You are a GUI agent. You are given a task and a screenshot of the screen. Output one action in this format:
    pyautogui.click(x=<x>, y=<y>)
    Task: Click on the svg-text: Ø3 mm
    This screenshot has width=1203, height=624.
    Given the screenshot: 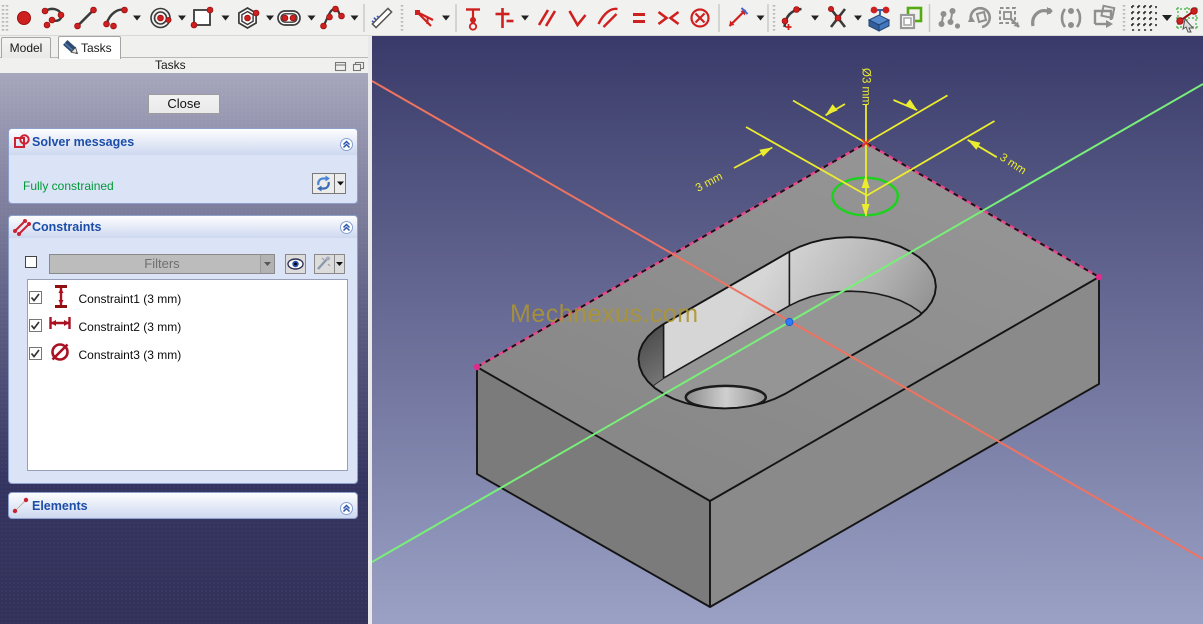 What is the action you would take?
    pyautogui.click(x=866, y=87)
    